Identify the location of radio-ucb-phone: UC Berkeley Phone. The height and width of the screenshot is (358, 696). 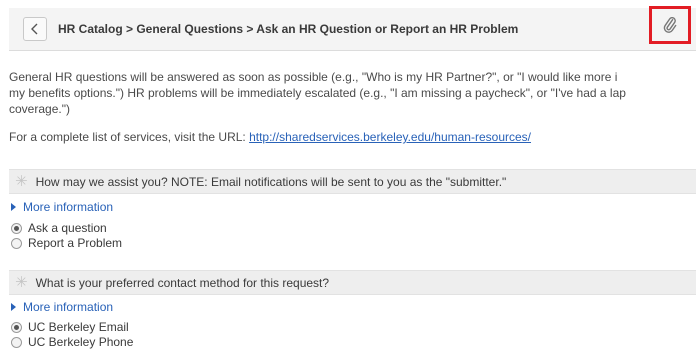
(72, 342).